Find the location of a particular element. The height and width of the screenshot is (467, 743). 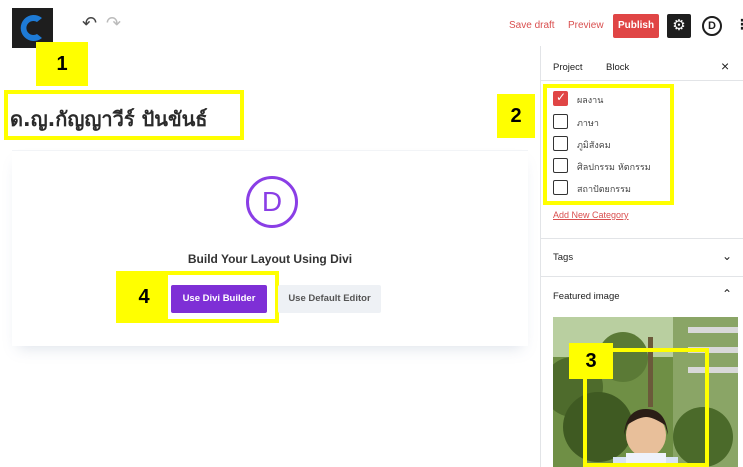

tags-panel-title: Tags is located at coordinates (563, 257).